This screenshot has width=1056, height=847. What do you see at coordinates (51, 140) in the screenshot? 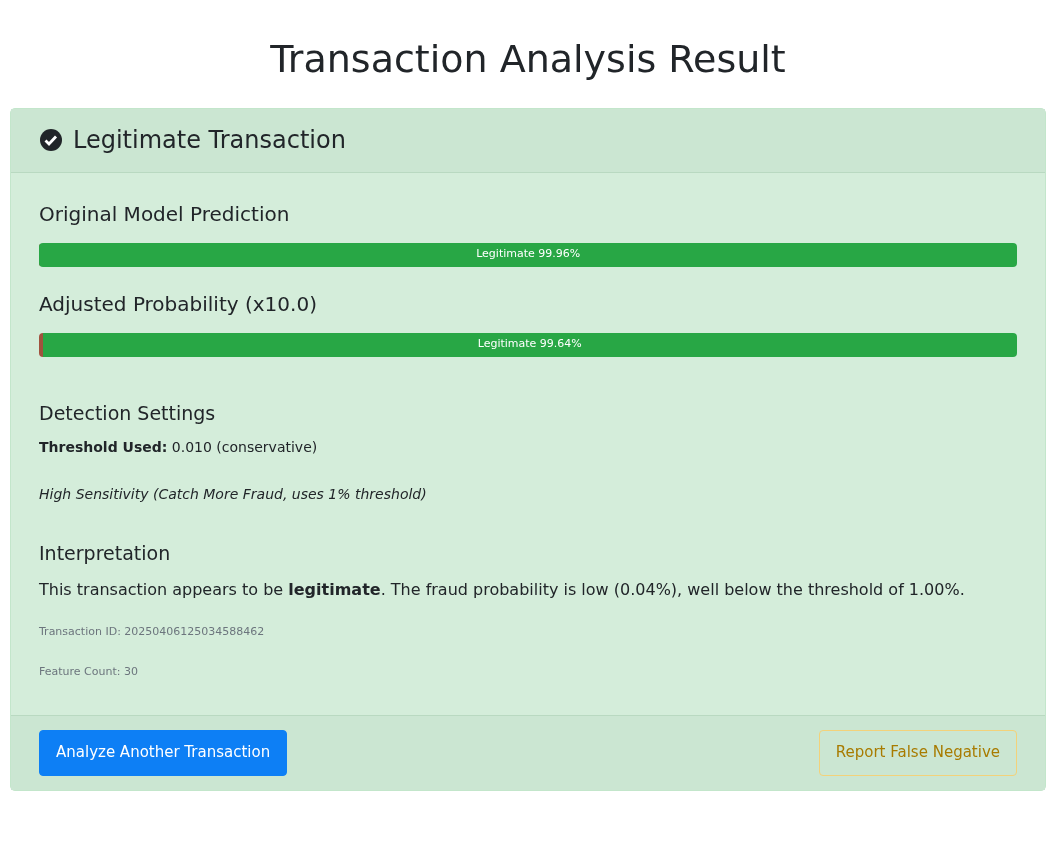
I see `check-circle-icon` at bounding box center [51, 140].